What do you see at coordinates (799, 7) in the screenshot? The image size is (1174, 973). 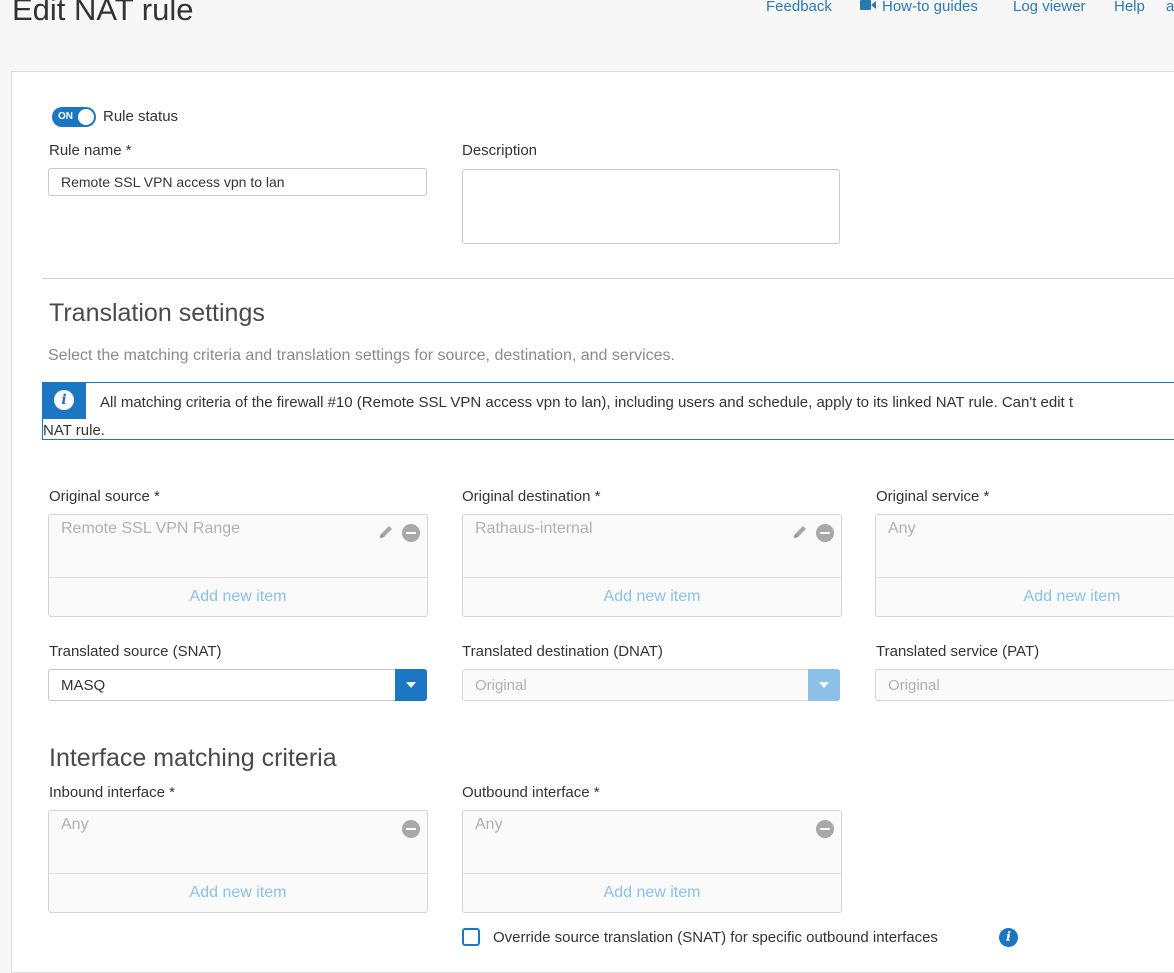 I see `feedback-link: Feedback` at bounding box center [799, 7].